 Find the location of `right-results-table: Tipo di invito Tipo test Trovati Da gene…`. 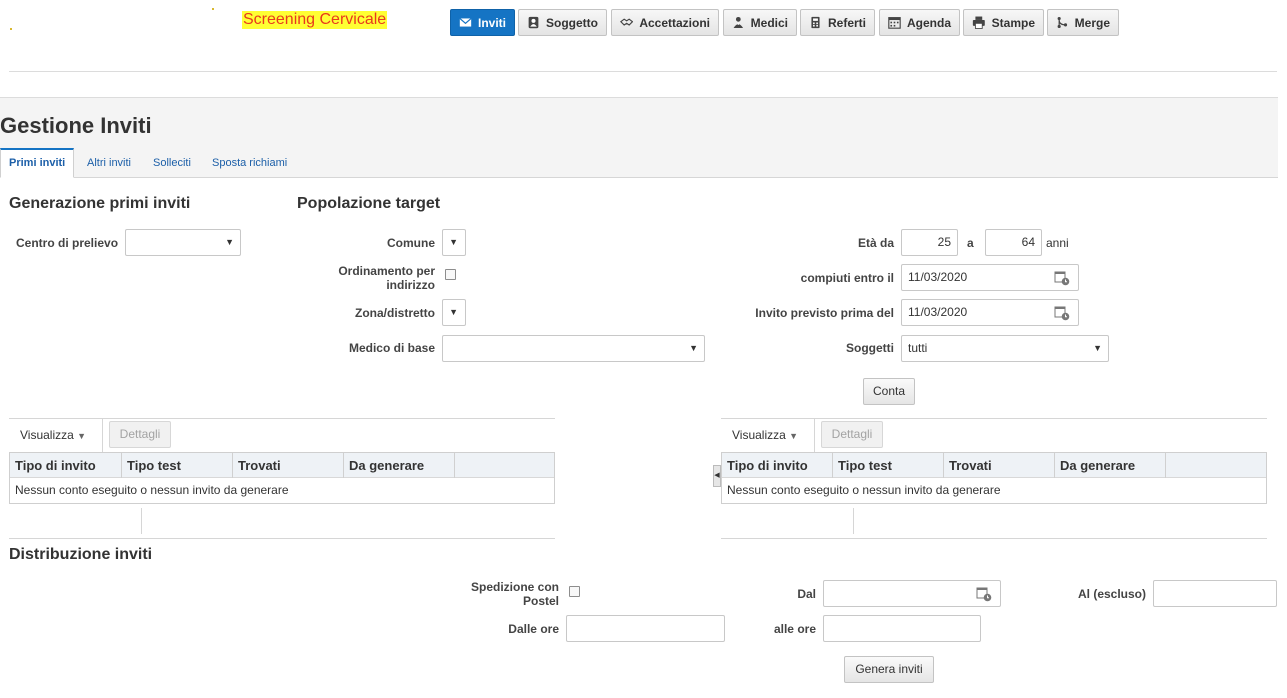

right-results-table: Tipo di invito Tipo test Trovati Da gene… is located at coordinates (994, 478).